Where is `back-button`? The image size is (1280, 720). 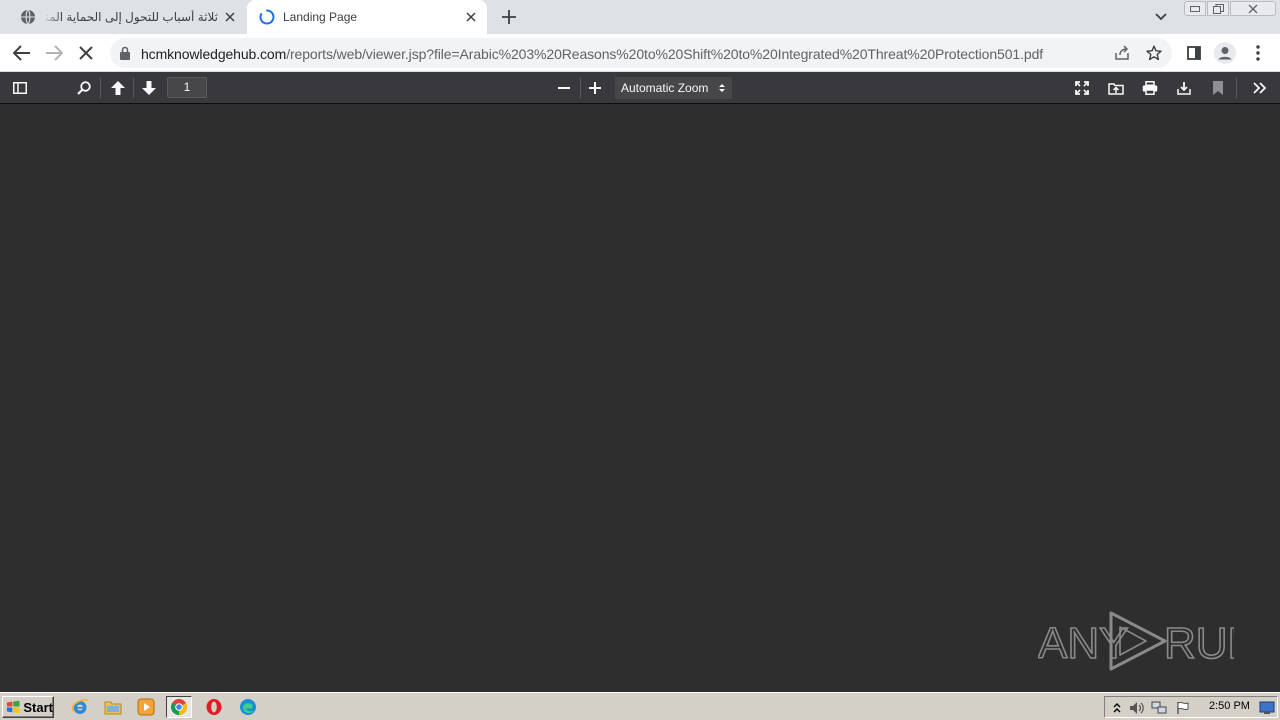
back-button is located at coordinates (22, 53).